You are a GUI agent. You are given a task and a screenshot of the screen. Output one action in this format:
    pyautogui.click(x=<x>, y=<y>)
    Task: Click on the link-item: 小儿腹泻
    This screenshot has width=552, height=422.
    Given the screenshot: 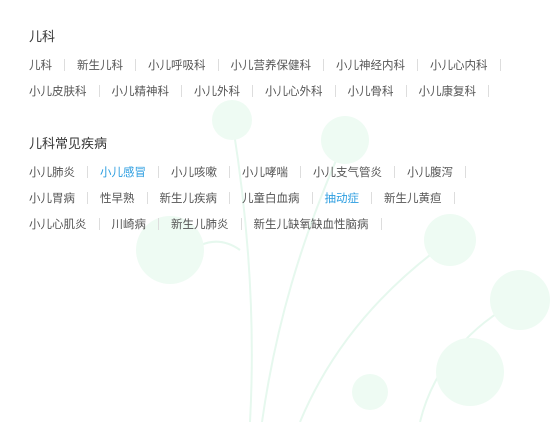 What is the action you would take?
    pyautogui.click(x=442, y=177)
    